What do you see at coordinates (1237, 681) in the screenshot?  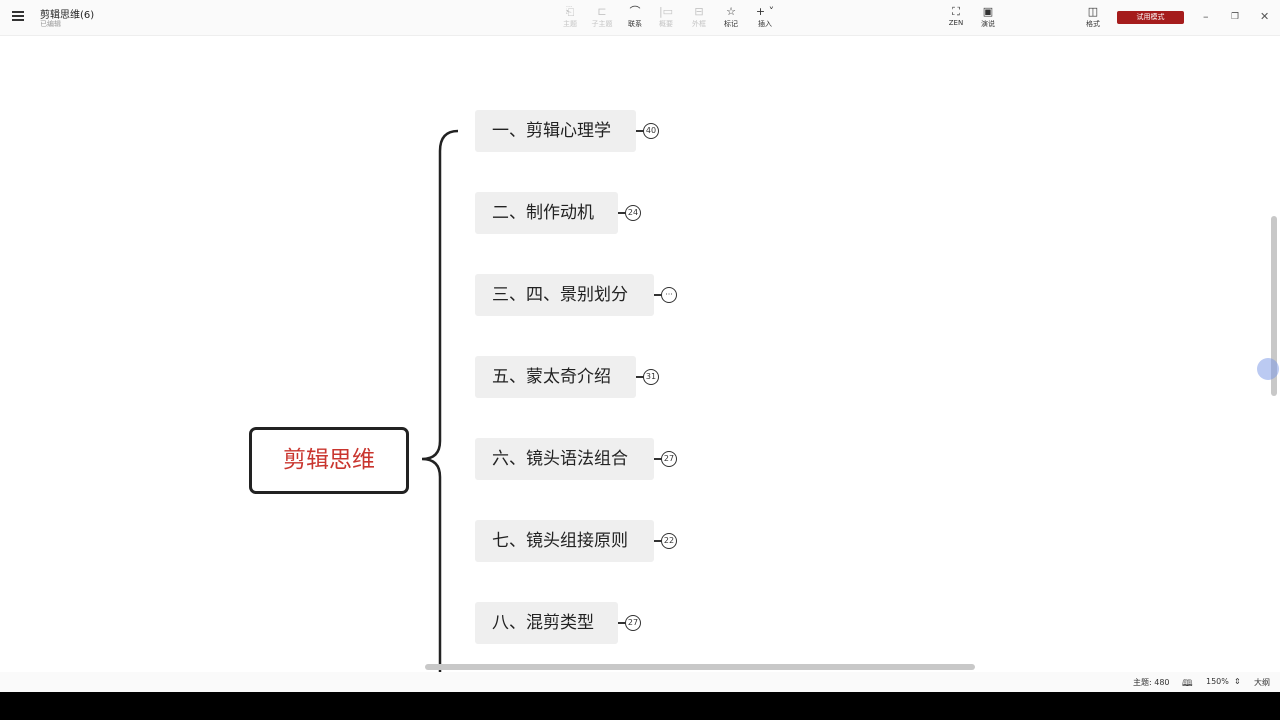 I see `zoom-stepper-icon: ⇕` at bounding box center [1237, 681].